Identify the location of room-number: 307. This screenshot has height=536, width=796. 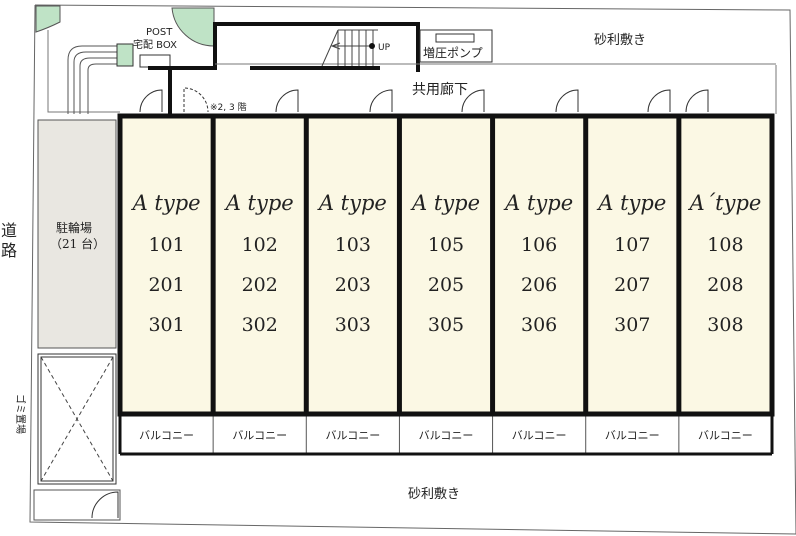
(632, 325).